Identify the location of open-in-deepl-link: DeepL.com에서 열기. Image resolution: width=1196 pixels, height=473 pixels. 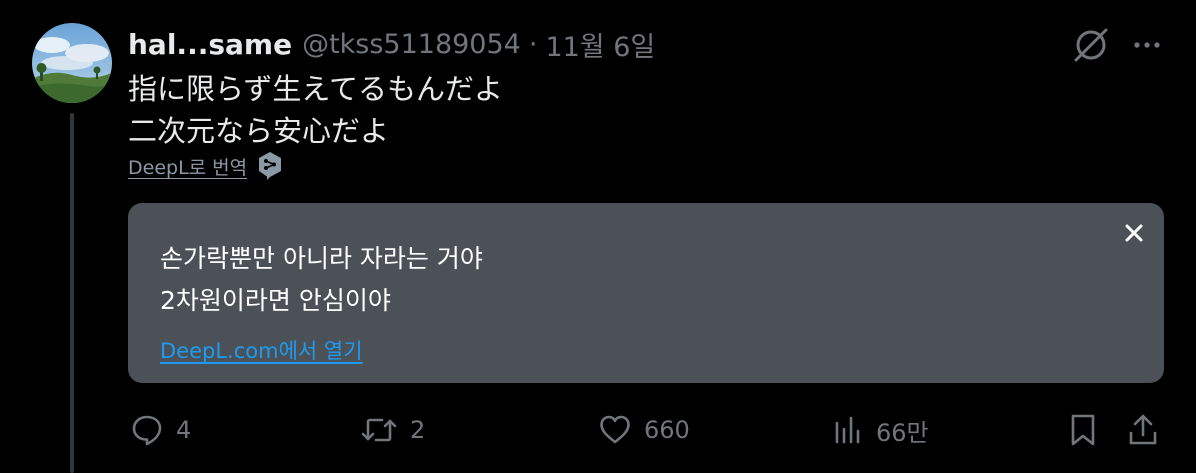
(261, 350).